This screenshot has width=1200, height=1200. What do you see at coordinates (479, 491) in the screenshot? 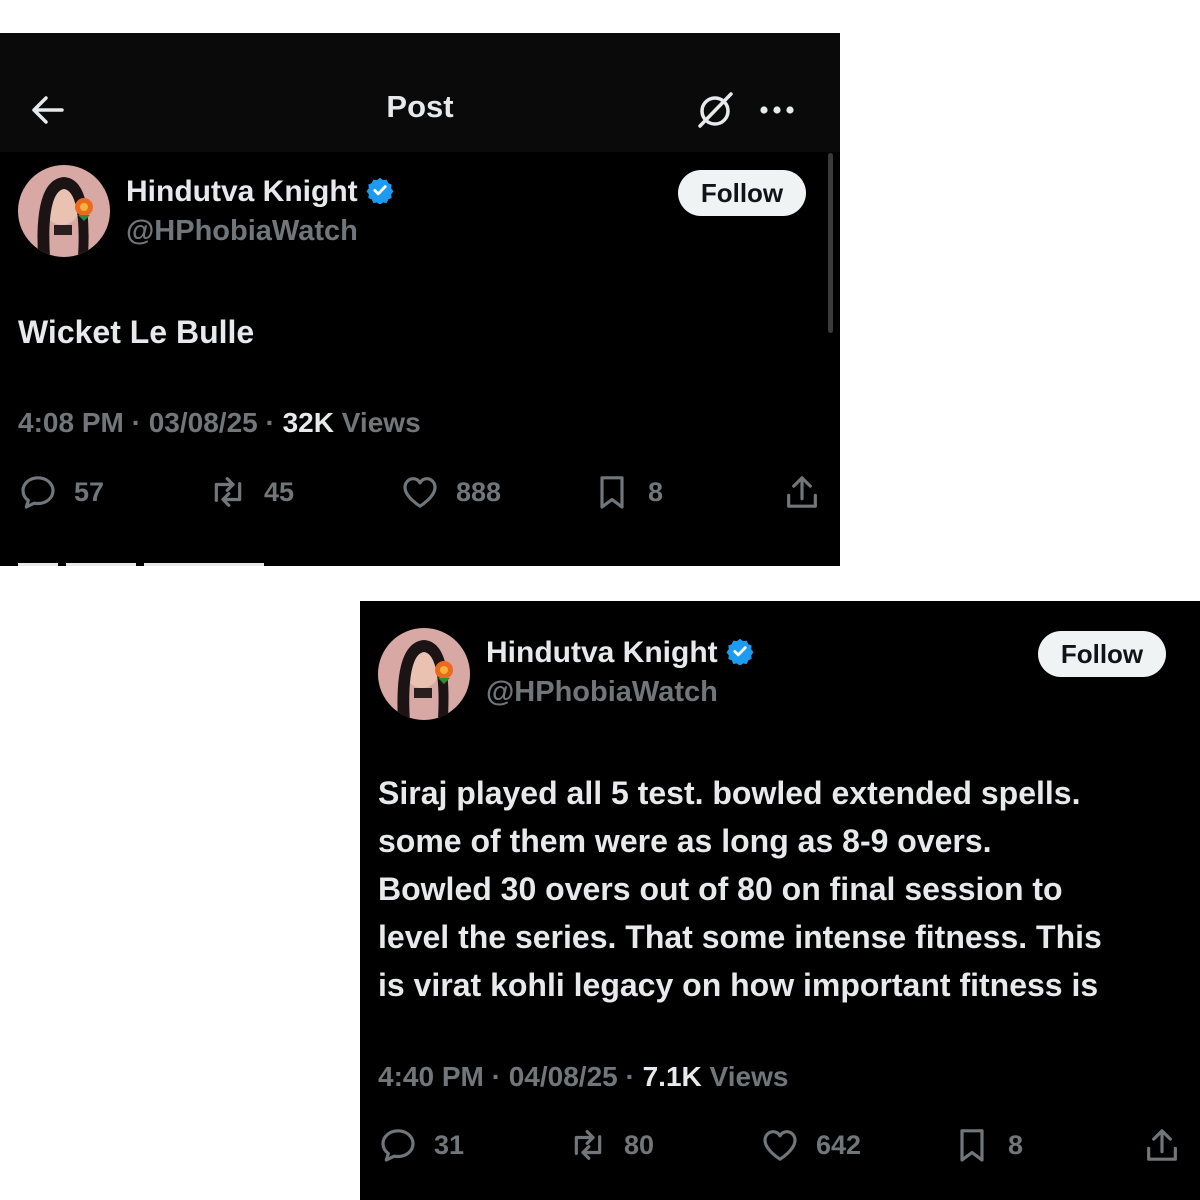
I see `like-count: 888` at bounding box center [479, 491].